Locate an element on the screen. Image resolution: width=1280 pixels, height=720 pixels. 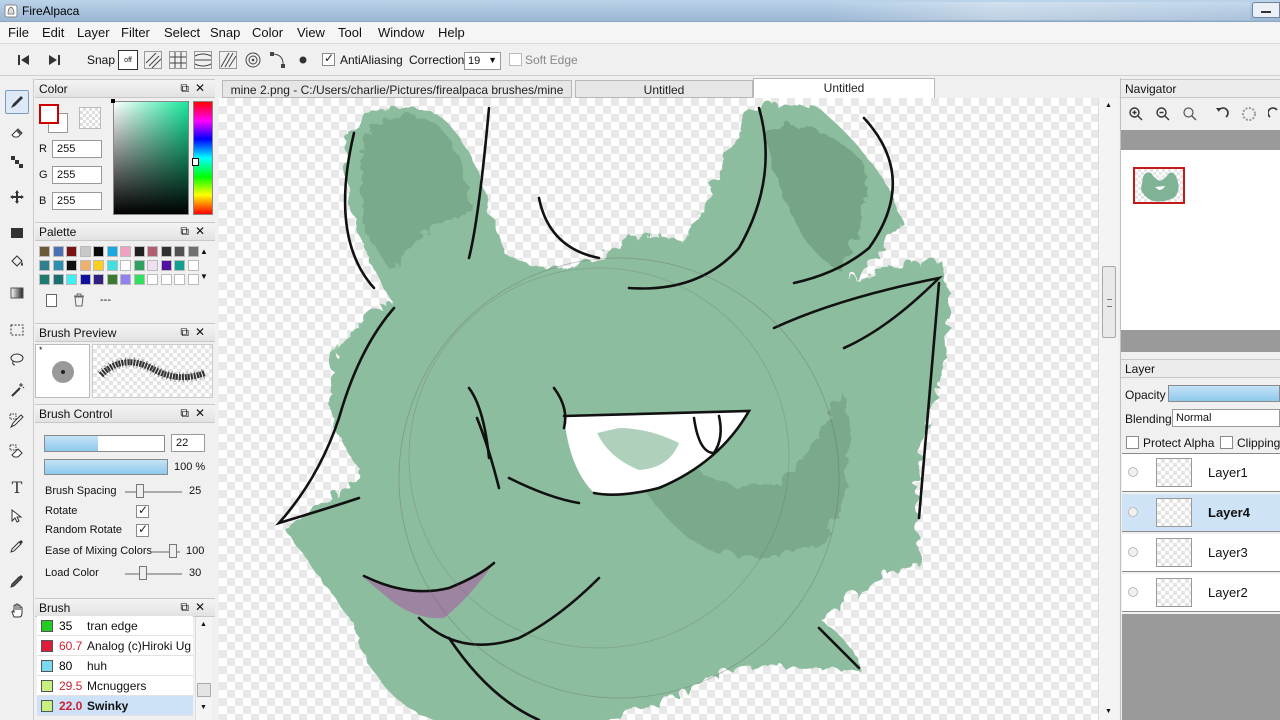
brush-size-field: 22 is located at coordinates (188, 443).